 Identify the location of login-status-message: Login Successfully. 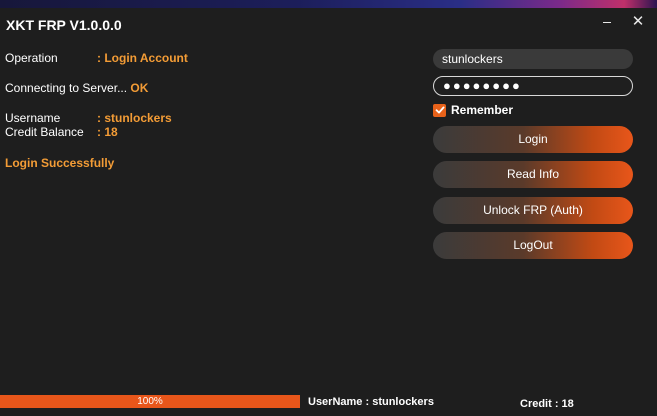
(60, 163).